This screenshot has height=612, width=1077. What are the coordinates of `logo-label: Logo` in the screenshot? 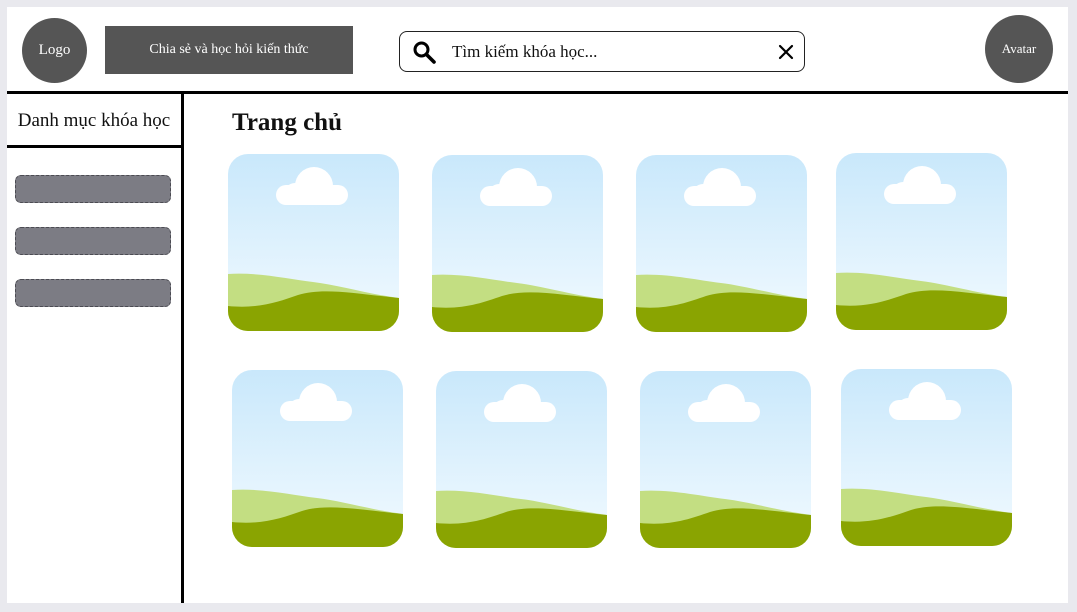 It's located at (54, 50).